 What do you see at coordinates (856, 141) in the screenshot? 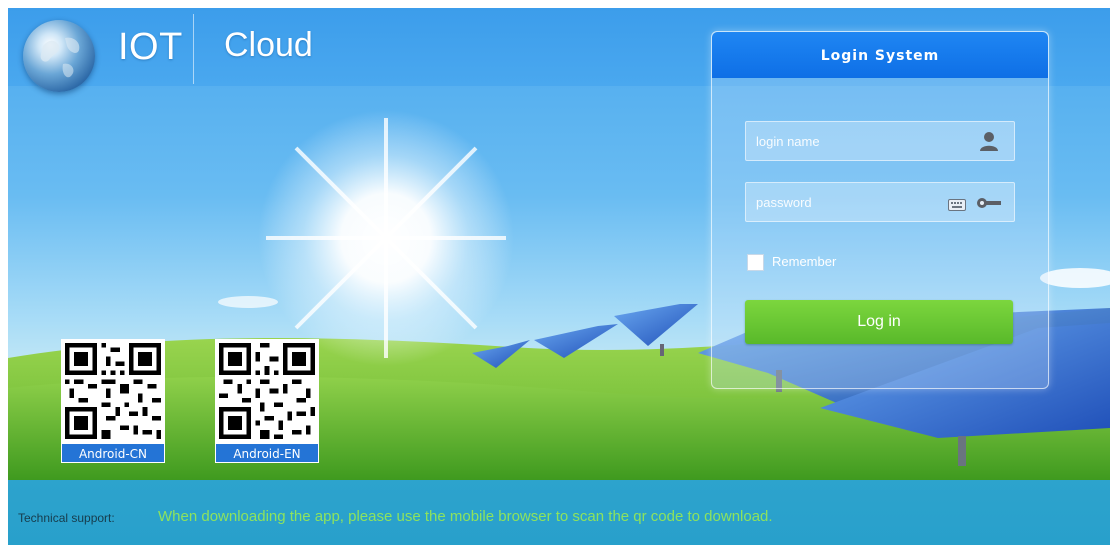
I see `username-input` at bounding box center [856, 141].